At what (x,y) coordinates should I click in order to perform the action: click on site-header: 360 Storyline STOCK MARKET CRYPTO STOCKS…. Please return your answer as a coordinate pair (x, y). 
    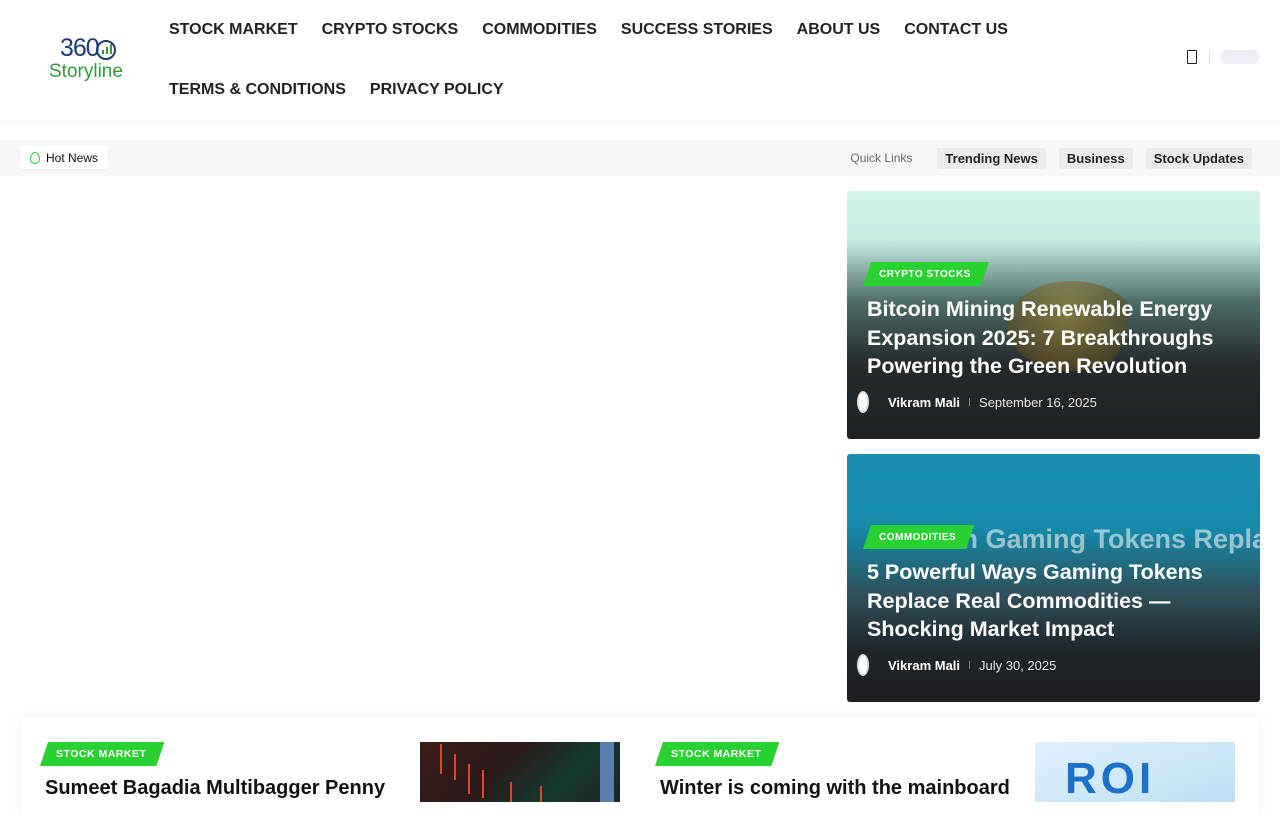
    Looking at the image, I should click on (640, 60).